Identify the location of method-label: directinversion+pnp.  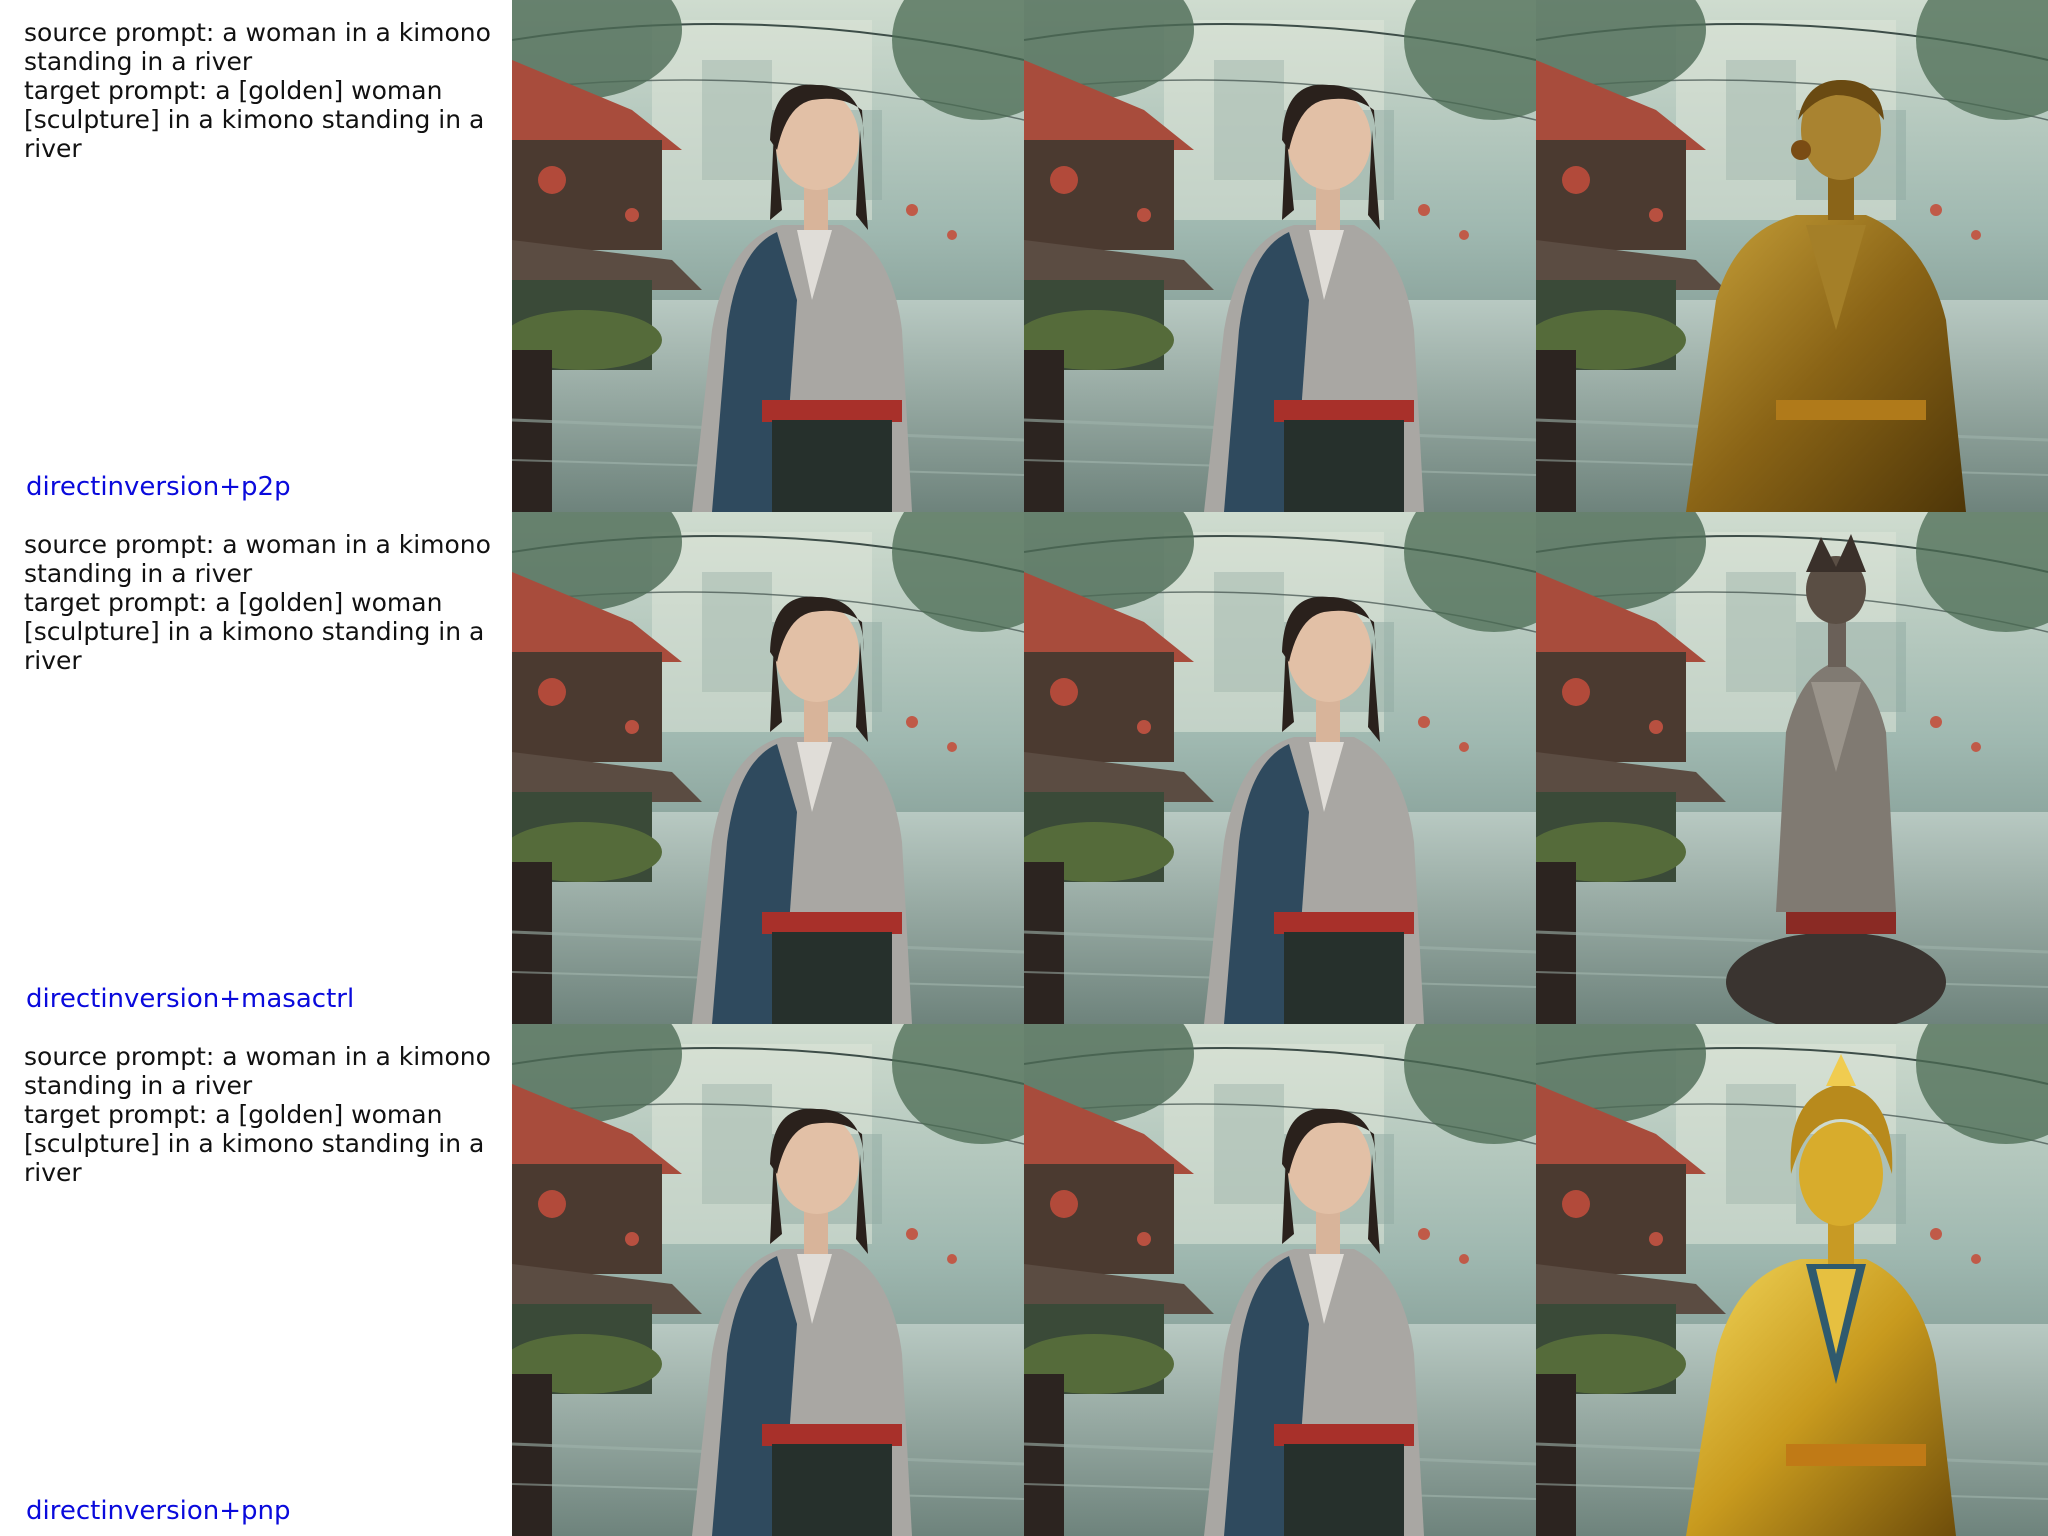
(158, 1511).